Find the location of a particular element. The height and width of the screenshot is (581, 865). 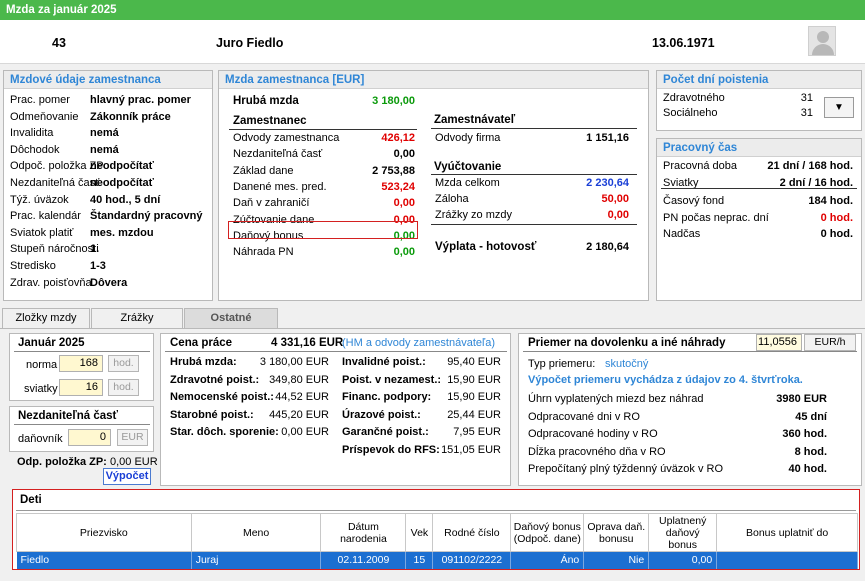

mzdove-row: Zdrav. poisťovňa Dôvera is located at coordinates (108, 283).